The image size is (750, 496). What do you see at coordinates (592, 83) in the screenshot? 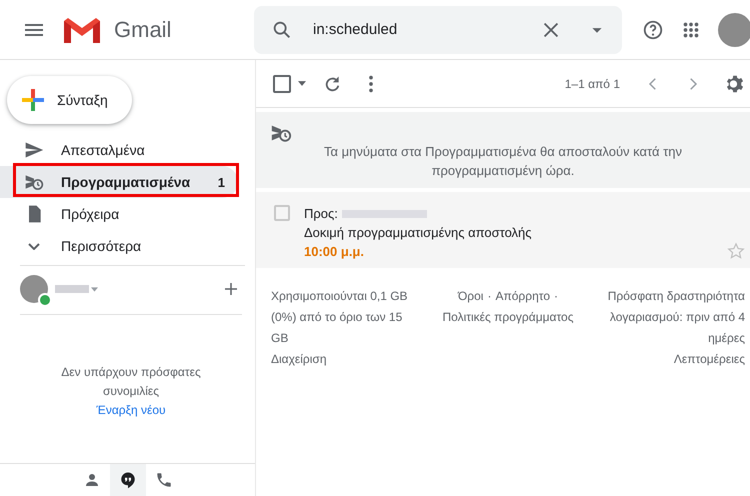
I see `page-info: 1–1 από 1` at bounding box center [592, 83].